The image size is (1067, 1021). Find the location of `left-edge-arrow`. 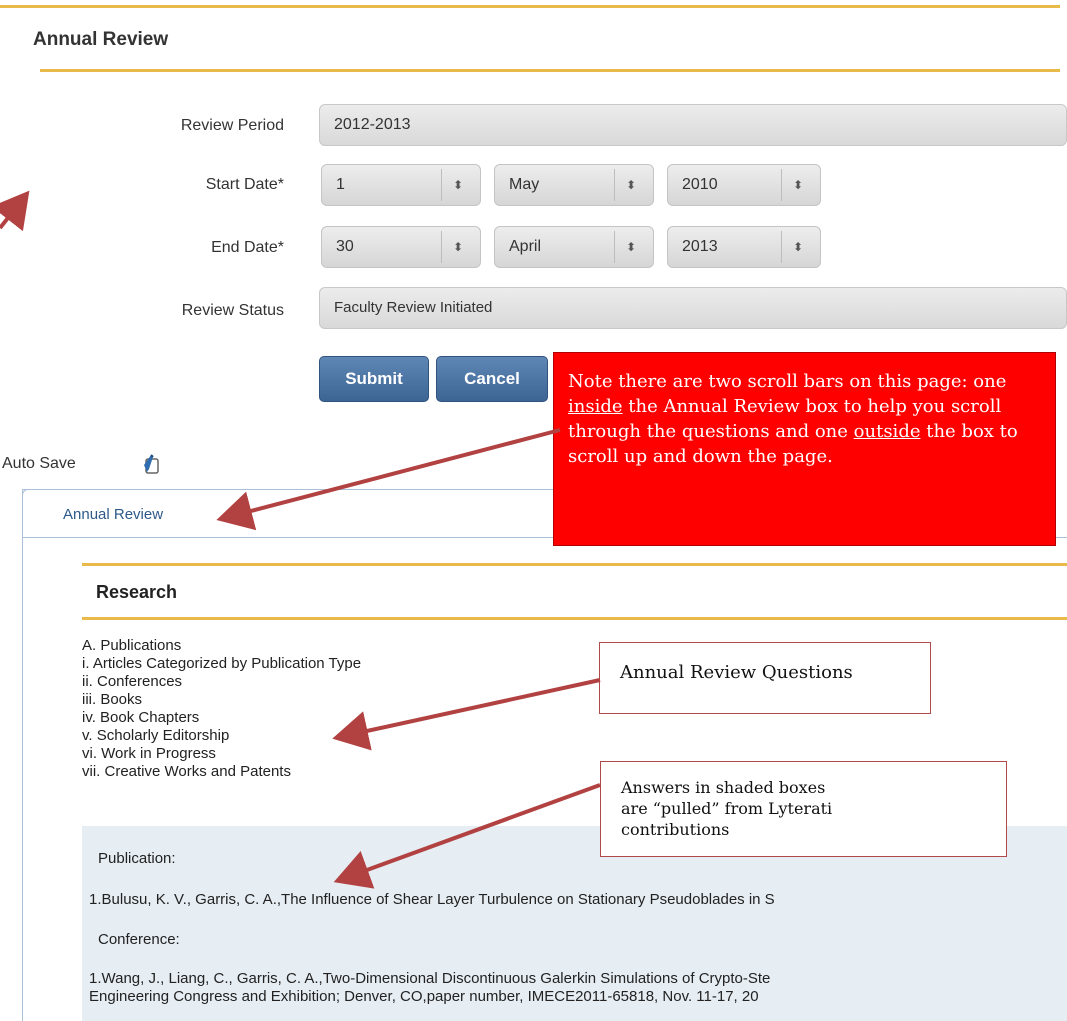

left-edge-arrow is located at coordinates (15, 211).